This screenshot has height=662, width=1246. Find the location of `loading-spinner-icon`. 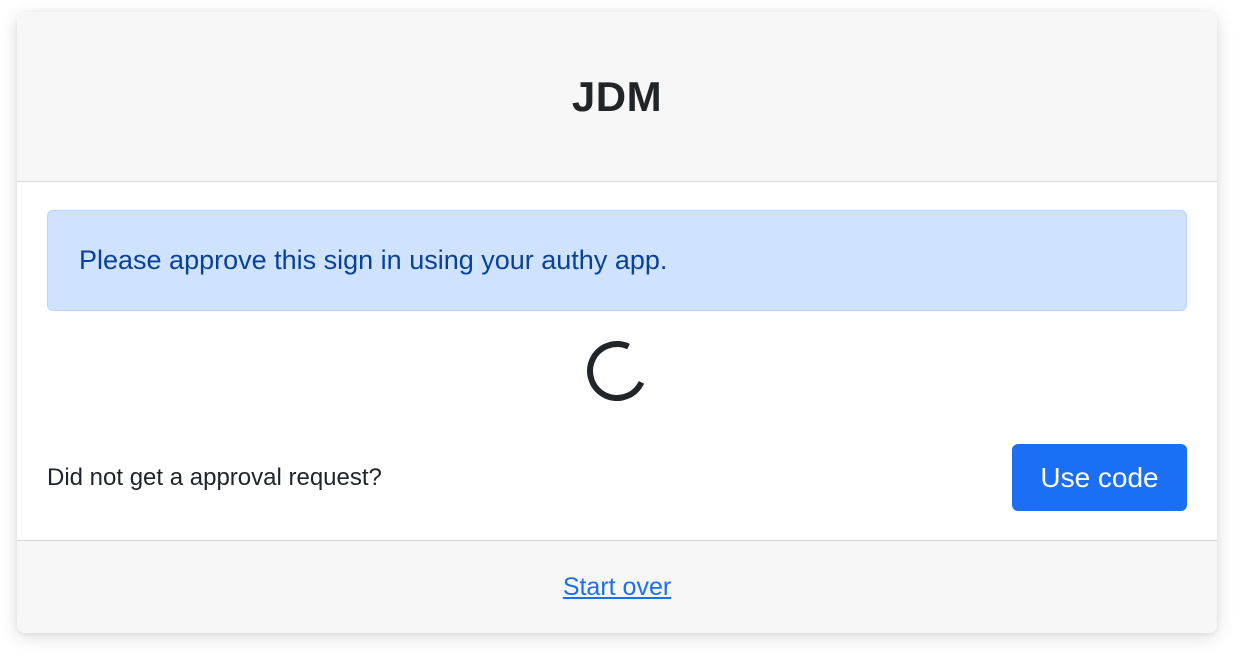

loading-spinner-icon is located at coordinates (617, 371).